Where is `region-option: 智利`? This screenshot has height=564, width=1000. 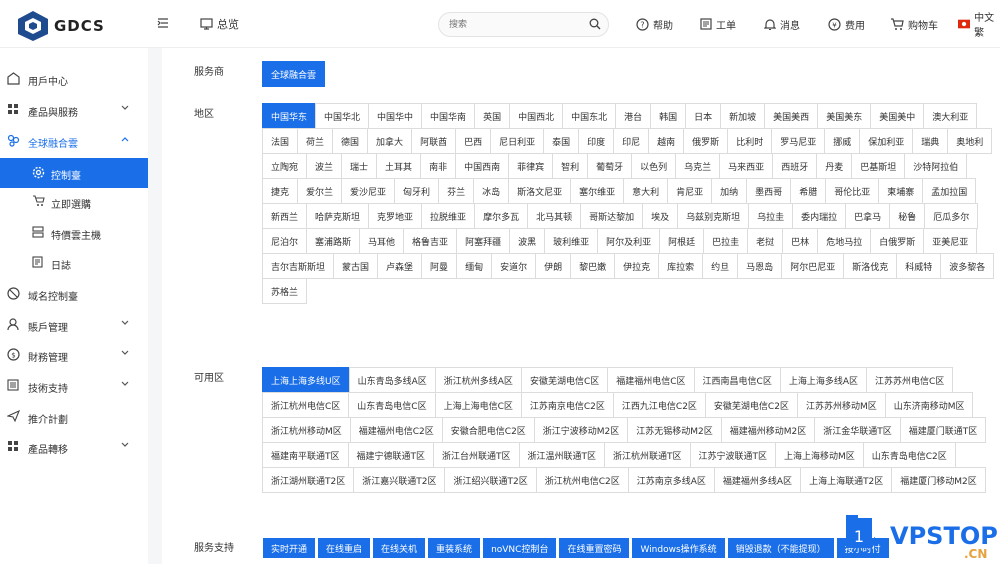 region-option: 智利 is located at coordinates (570, 166).